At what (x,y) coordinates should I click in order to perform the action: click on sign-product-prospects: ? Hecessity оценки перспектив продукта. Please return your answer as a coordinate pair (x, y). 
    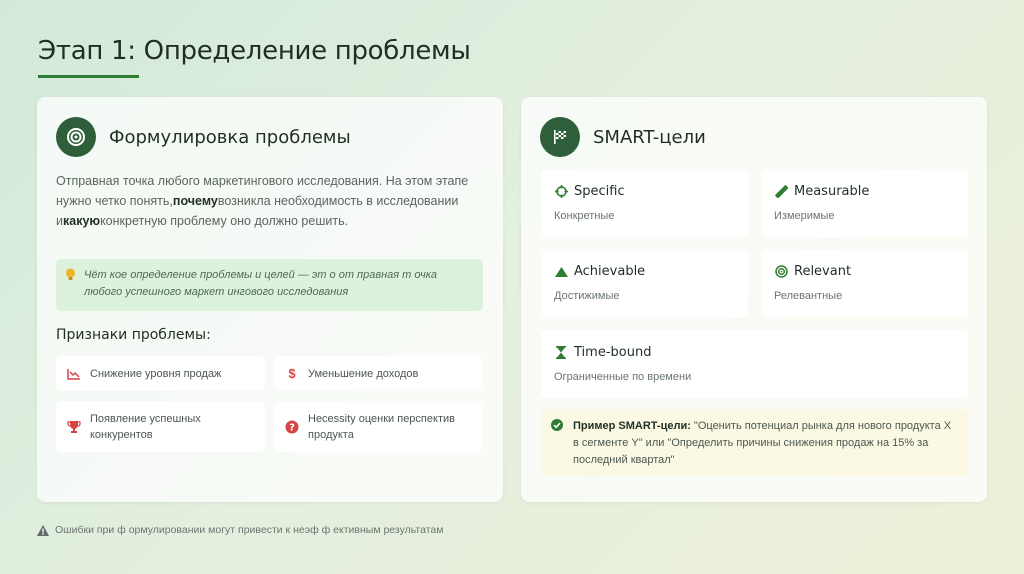
    Looking at the image, I should click on (378, 426).